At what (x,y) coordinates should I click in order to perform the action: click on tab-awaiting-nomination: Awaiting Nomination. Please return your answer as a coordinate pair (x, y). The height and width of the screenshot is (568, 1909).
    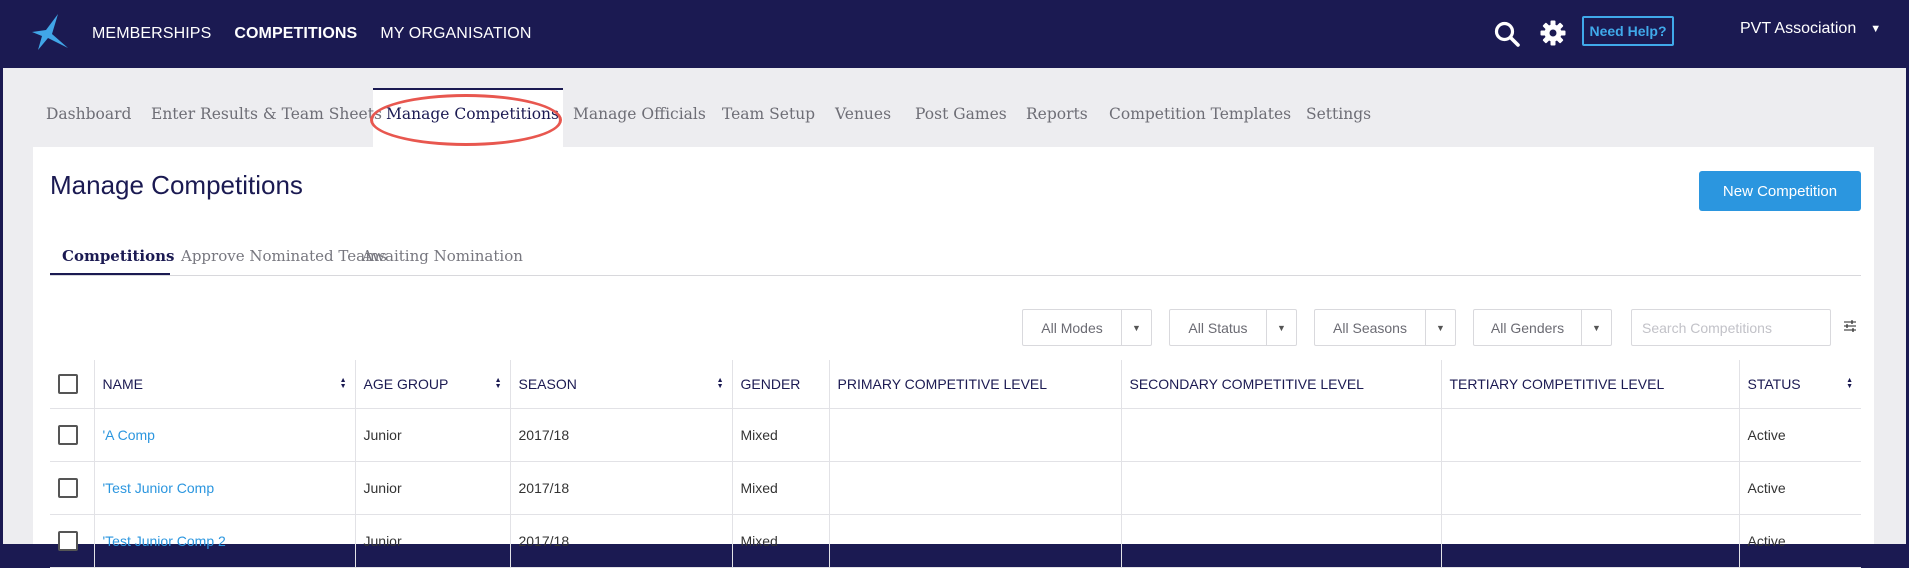
    Looking at the image, I should click on (442, 256).